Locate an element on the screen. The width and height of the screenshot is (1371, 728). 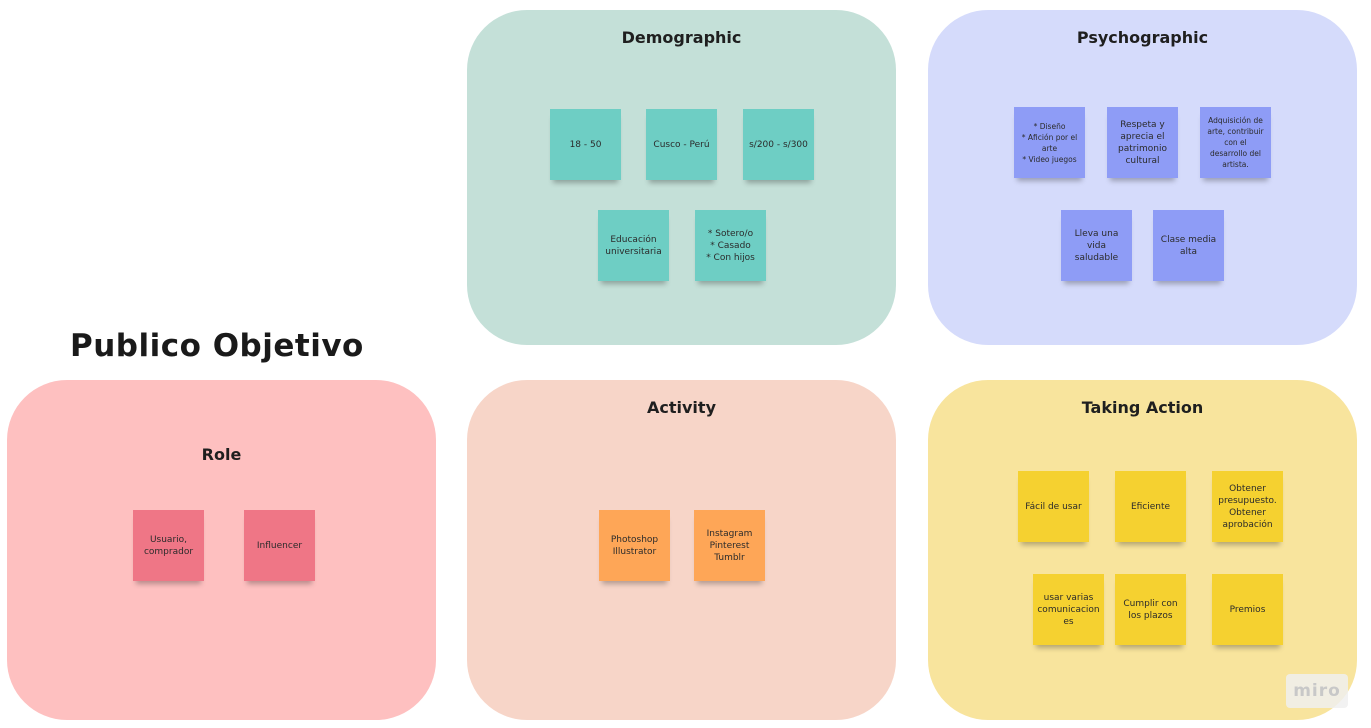
sticky-note: Cusco - Perú is located at coordinates (681, 144).